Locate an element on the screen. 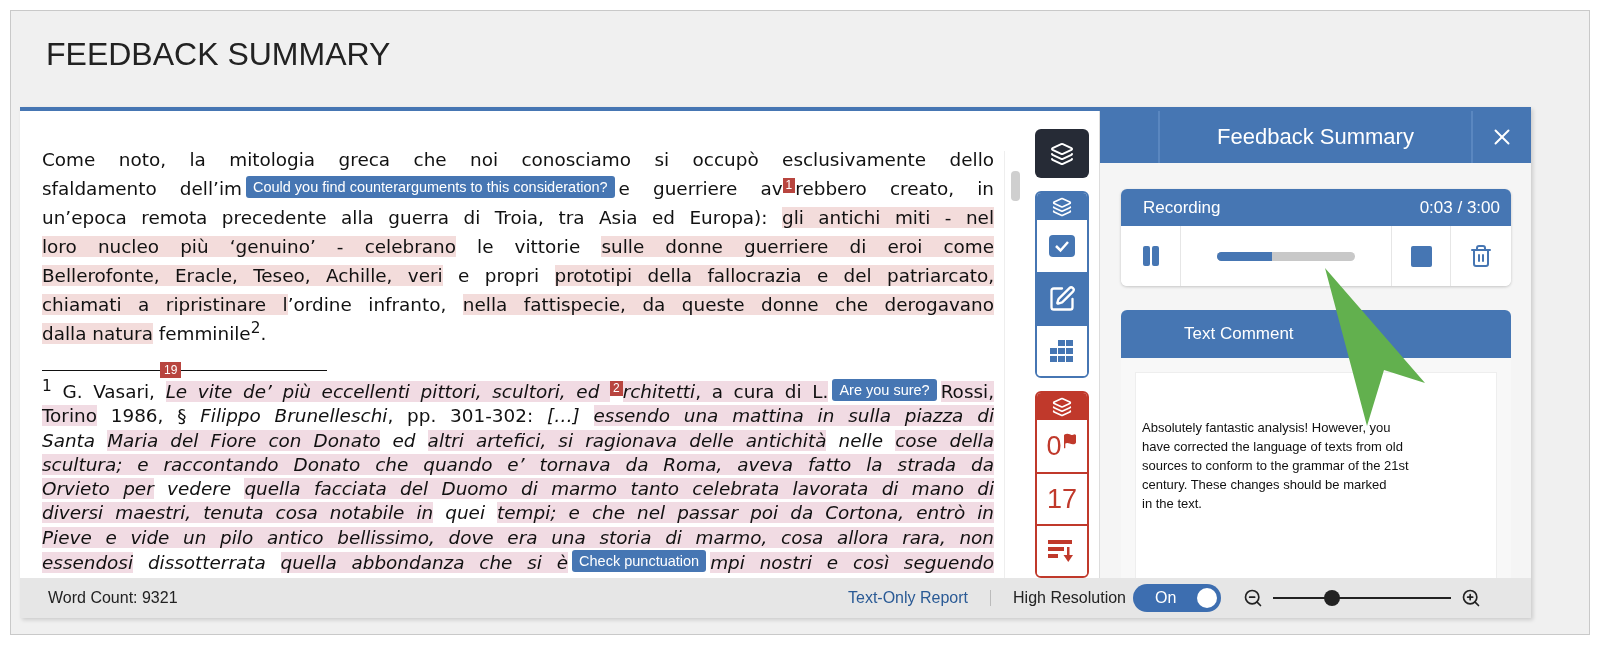 The width and height of the screenshot is (1600, 647). zoom-slider-thumb is located at coordinates (1331, 598).